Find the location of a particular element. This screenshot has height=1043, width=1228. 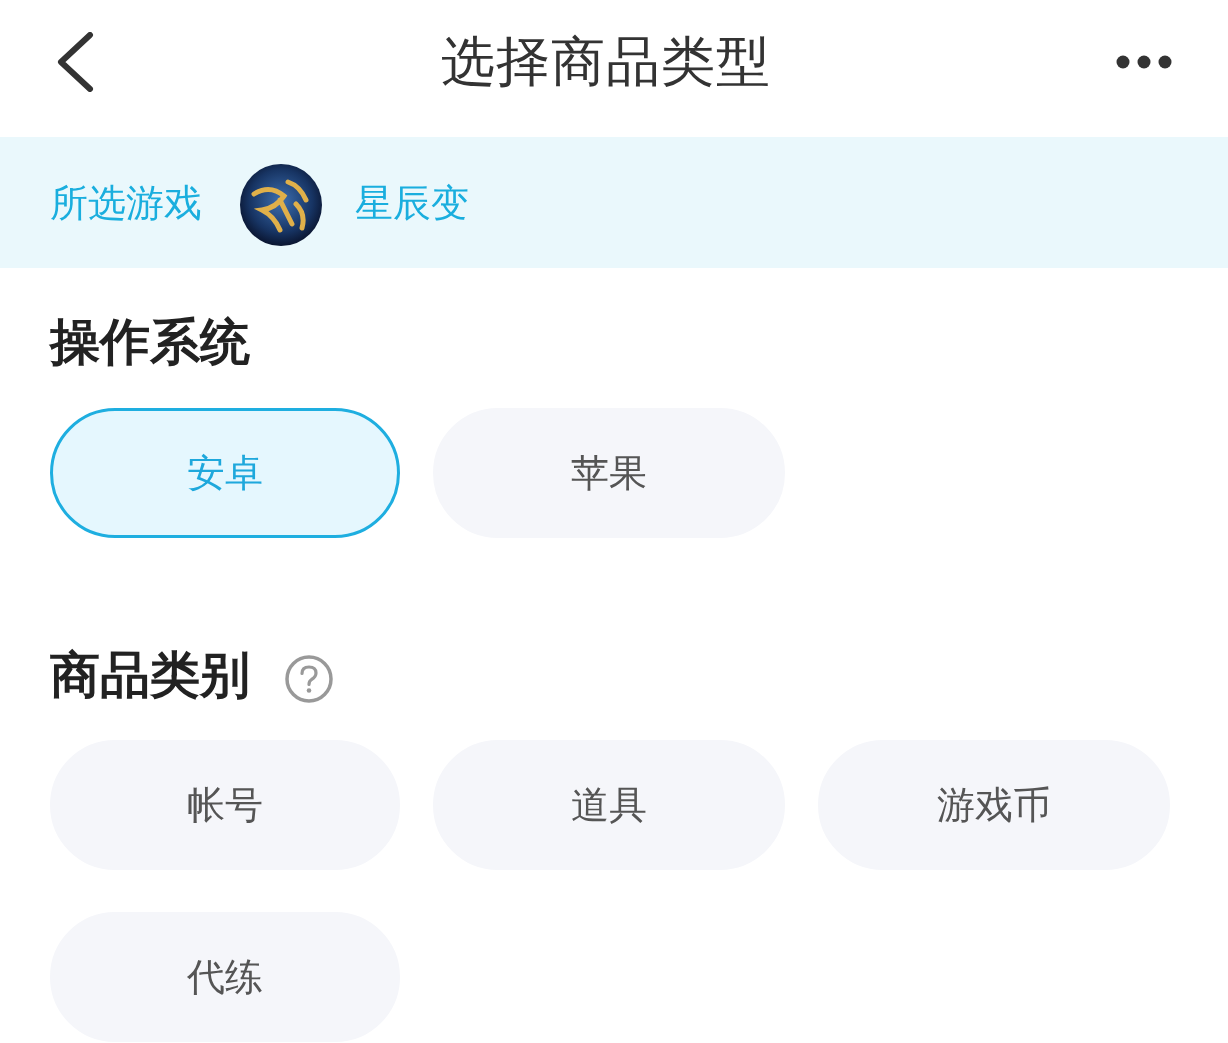

option-button: 苹果 is located at coordinates (609, 473).